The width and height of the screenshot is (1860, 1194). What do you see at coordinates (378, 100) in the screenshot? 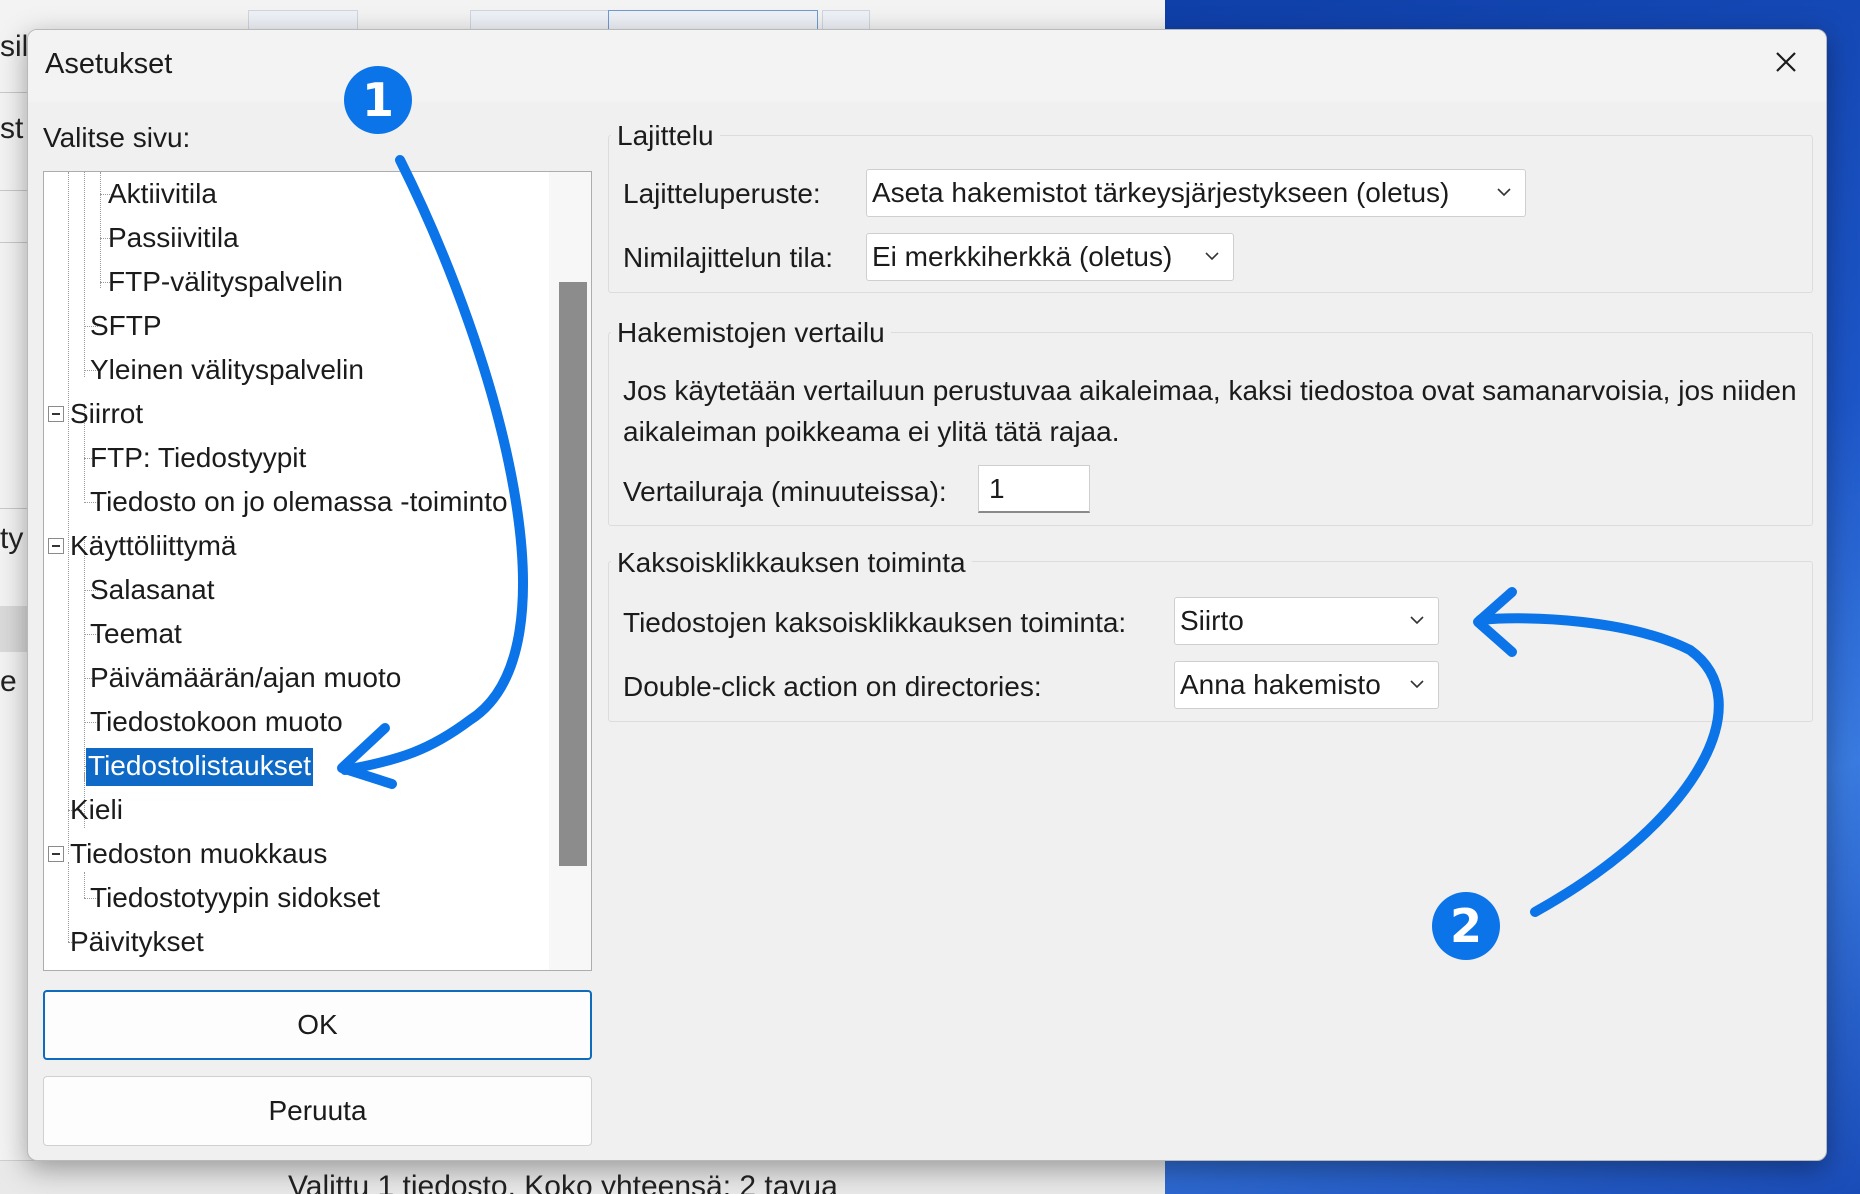
I see `step-1-badge: 1` at bounding box center [378, 100].